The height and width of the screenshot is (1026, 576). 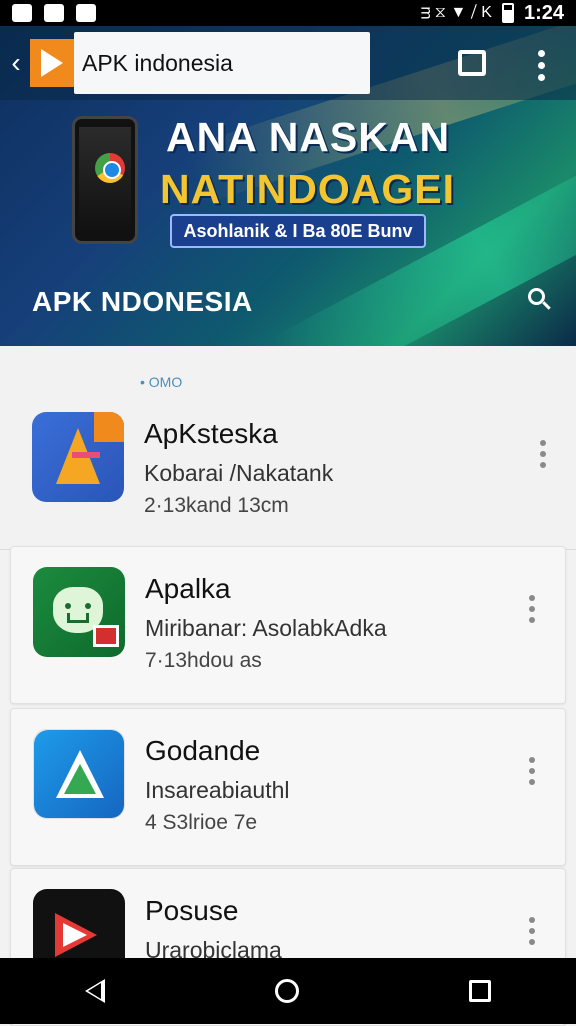 What do you see at coordinates (216, 505) in the screenshot?
I see `app-meta: 2·13kand 13cm` at bounding box center [216, 505].